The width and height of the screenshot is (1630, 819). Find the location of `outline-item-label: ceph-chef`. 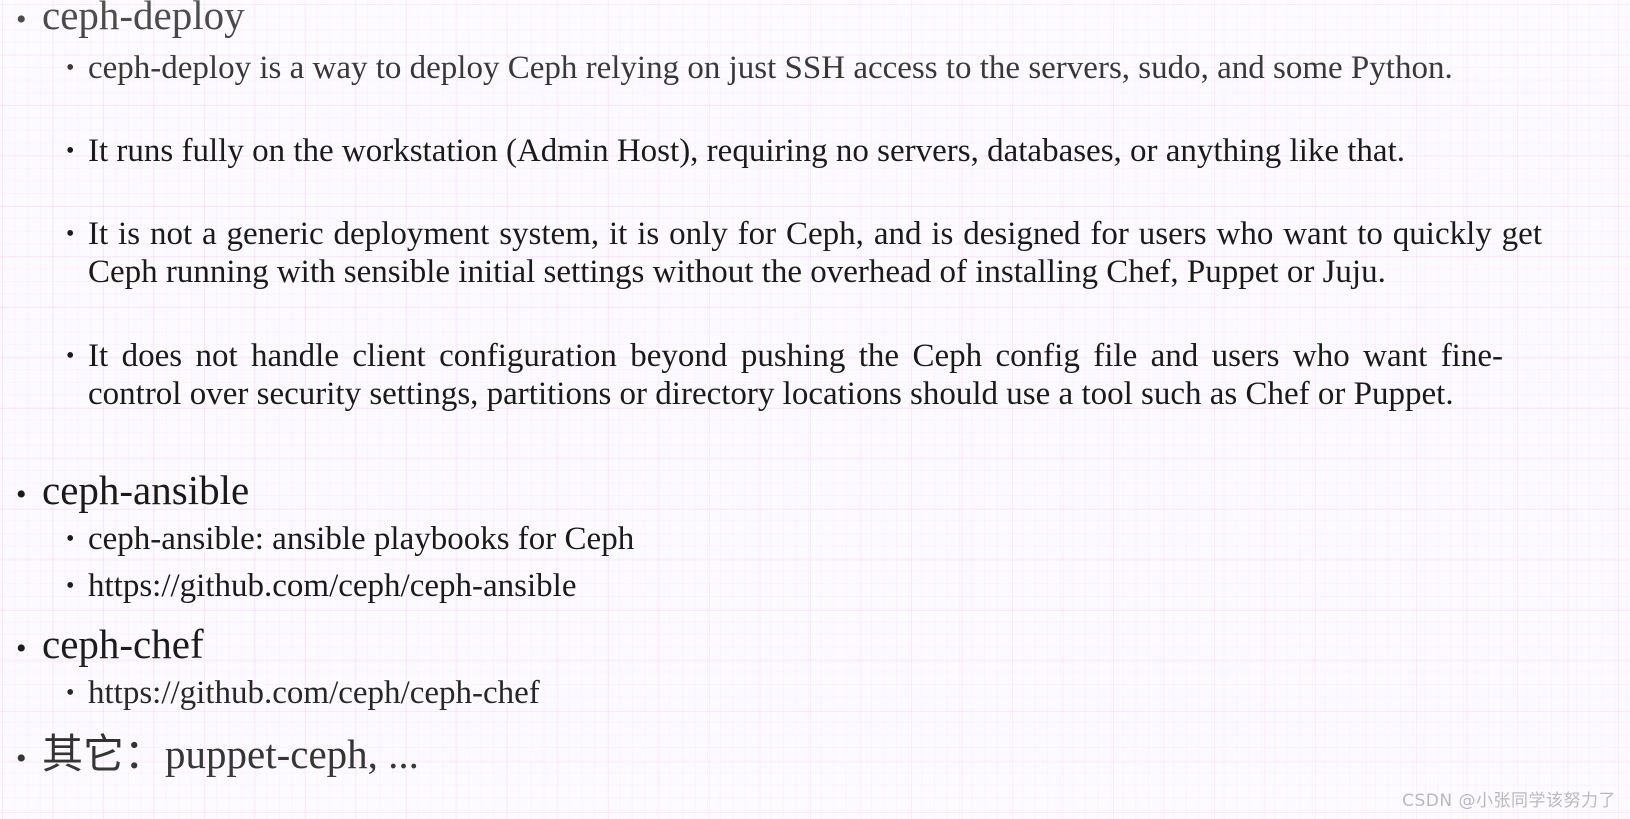

outline-item-label: ceph-chef is located at coordinates (123, 644).